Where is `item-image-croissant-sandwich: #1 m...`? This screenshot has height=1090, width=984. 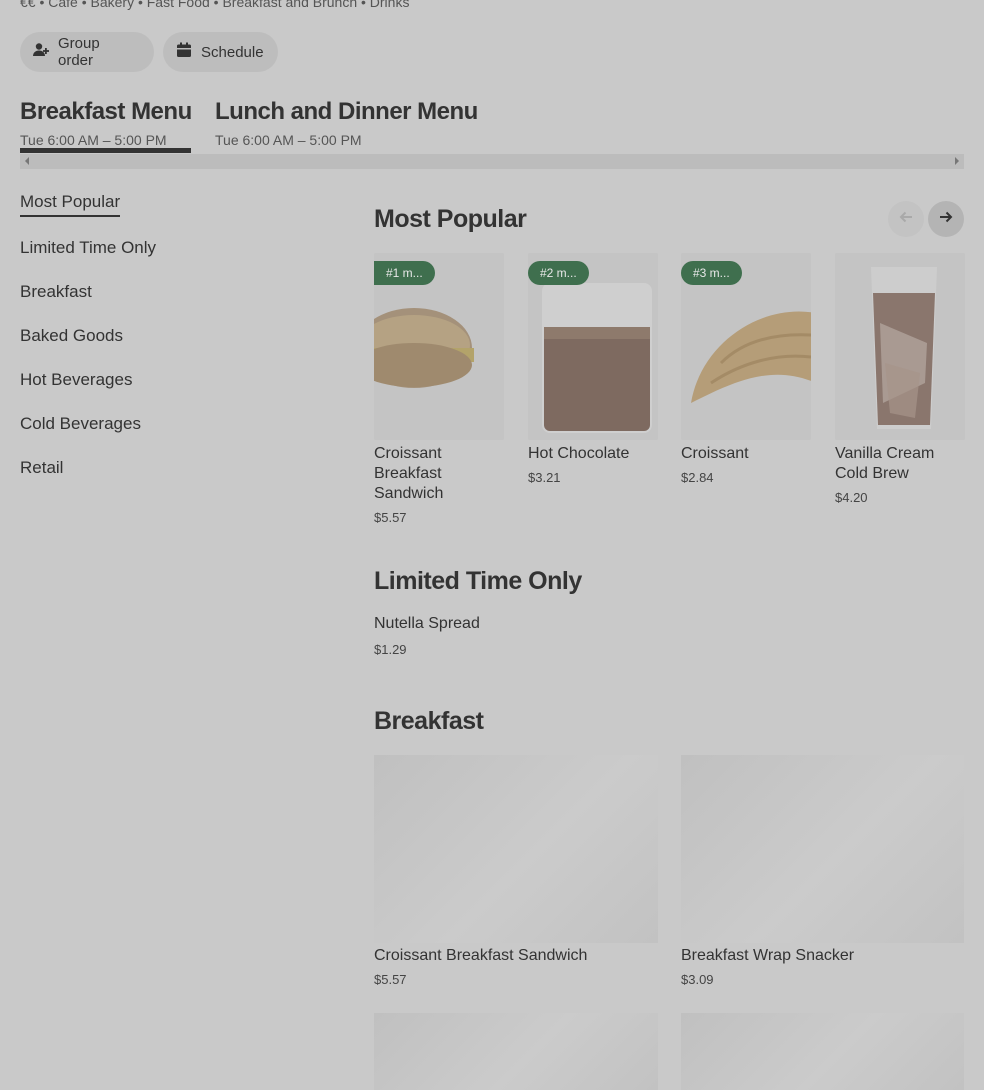 item-image-croissant-sandwich: #1 m... is located at coordinates (439, 346).